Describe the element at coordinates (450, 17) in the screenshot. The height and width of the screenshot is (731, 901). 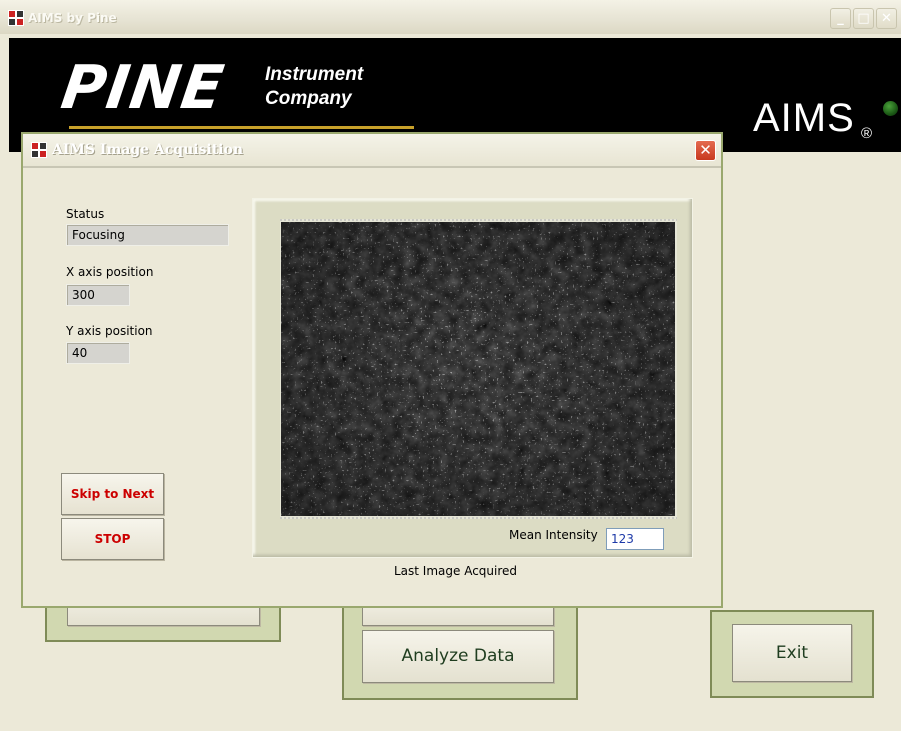
I see `main-titlebar: AIMS by Pine _ □ ✕` at that location.